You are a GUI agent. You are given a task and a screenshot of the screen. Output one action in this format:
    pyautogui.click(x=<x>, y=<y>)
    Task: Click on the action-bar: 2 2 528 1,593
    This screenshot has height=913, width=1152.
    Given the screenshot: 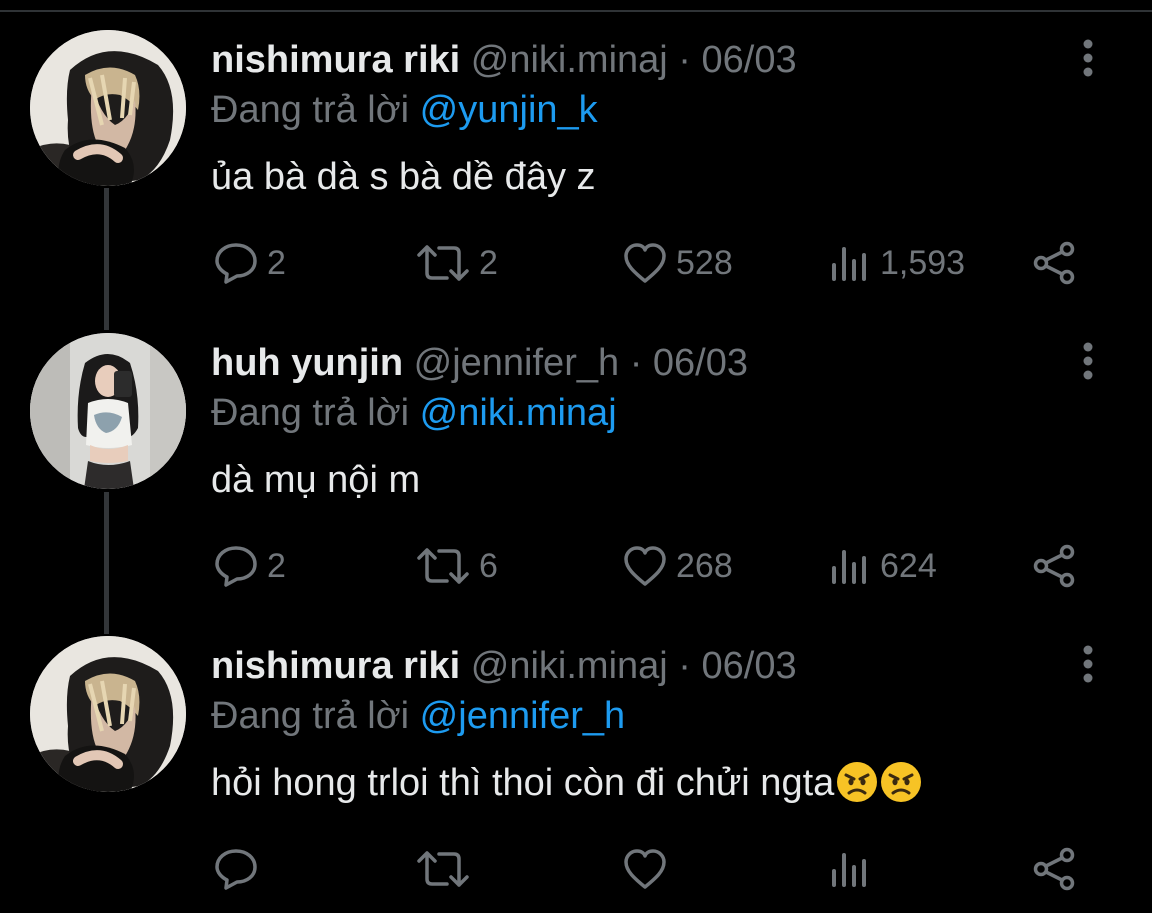 What is the action you would take?
    pyautogui.click(x=576, y=263)
    